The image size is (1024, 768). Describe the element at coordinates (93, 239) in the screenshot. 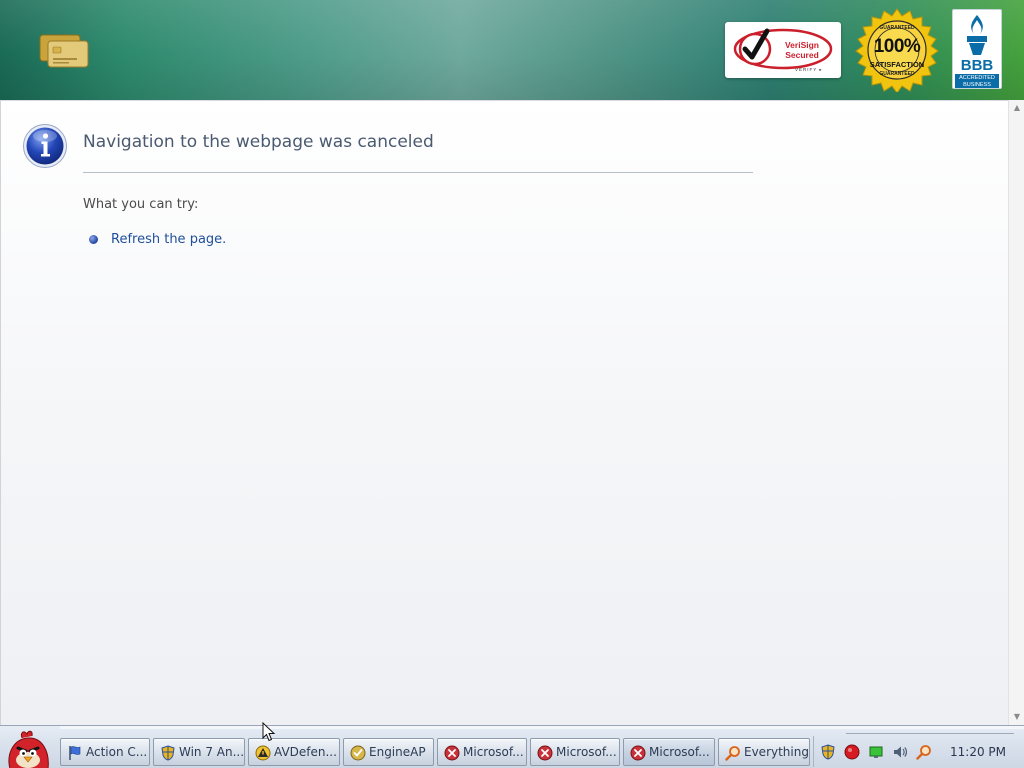

I see `bullet-icon` at that location.